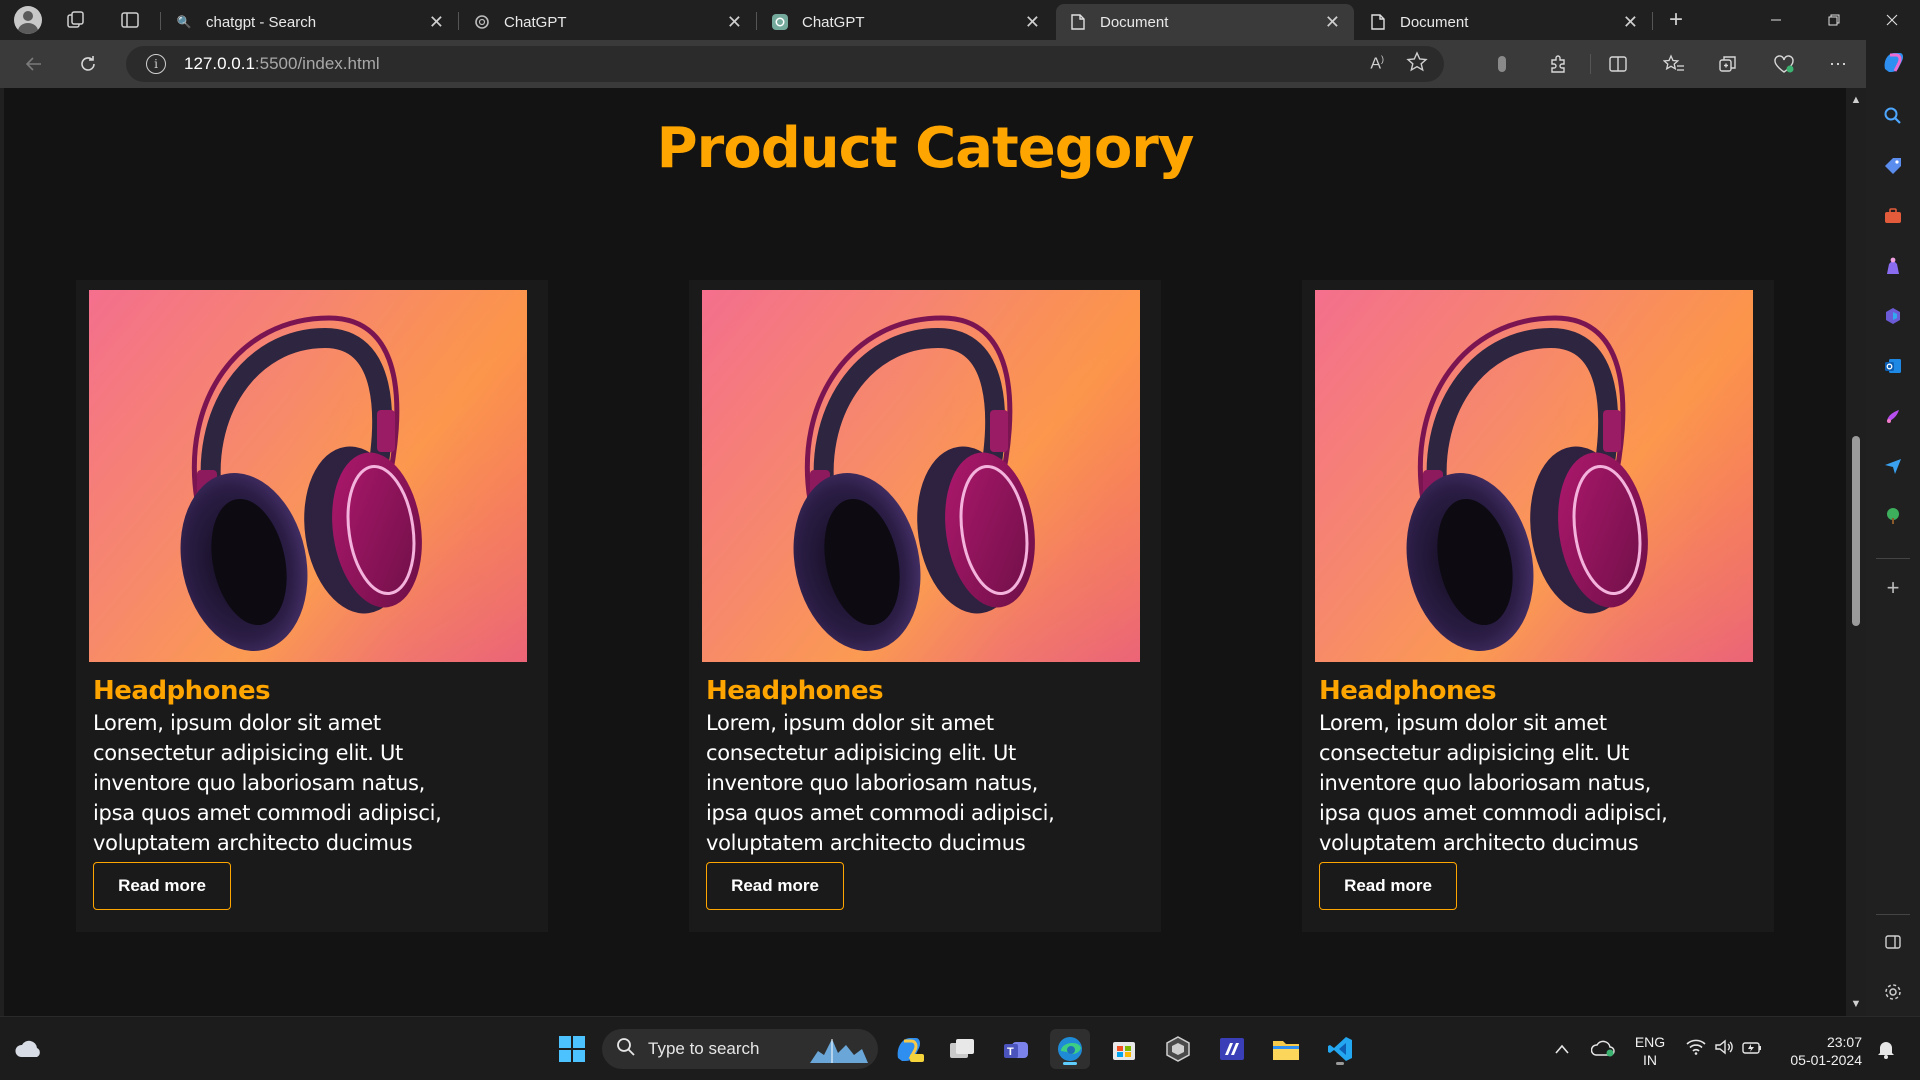 This screenshot has height=1080, width=1920. I want to click on task-view-icon, so click(962, 1049).